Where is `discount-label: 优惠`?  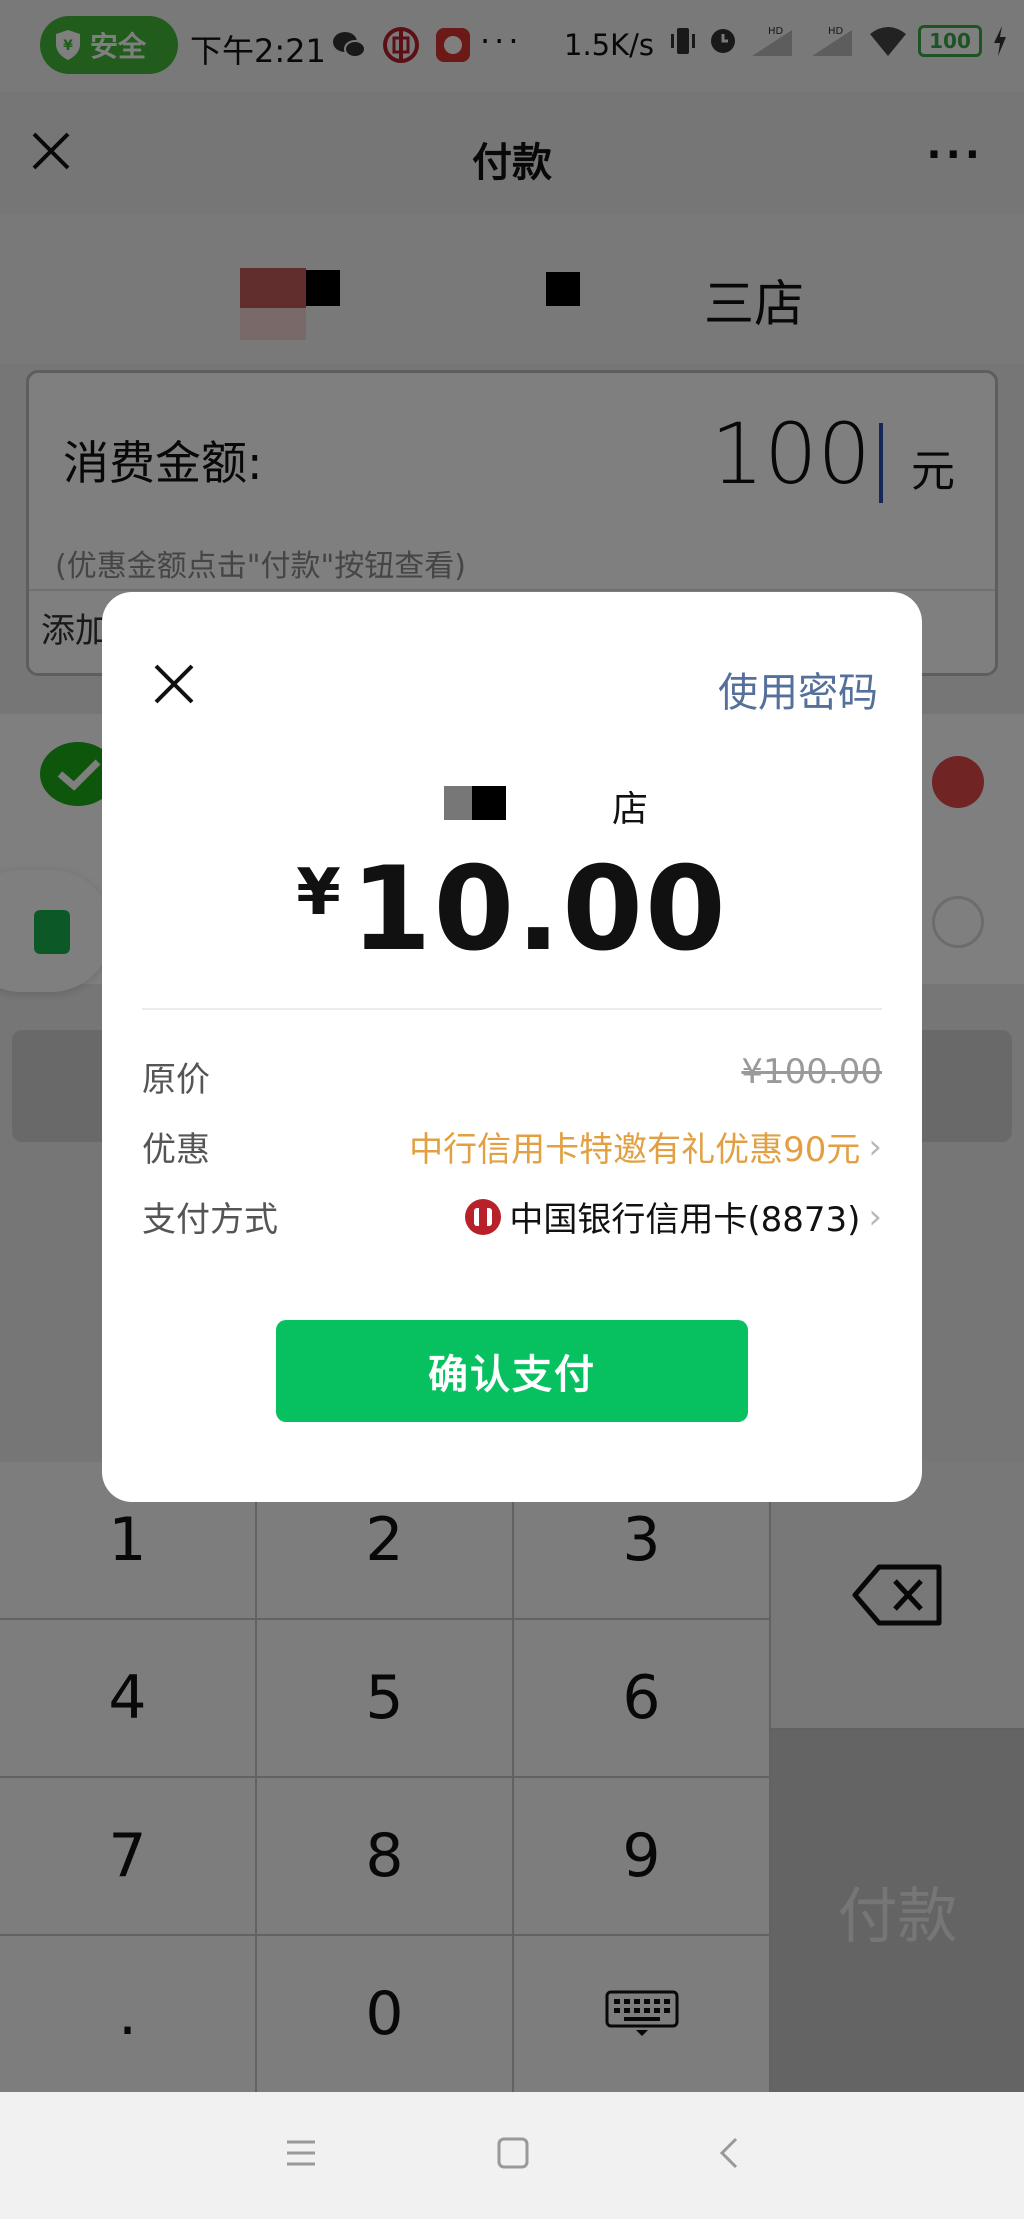
discount-label: 优惠 is located at coordinates (176, 1150).